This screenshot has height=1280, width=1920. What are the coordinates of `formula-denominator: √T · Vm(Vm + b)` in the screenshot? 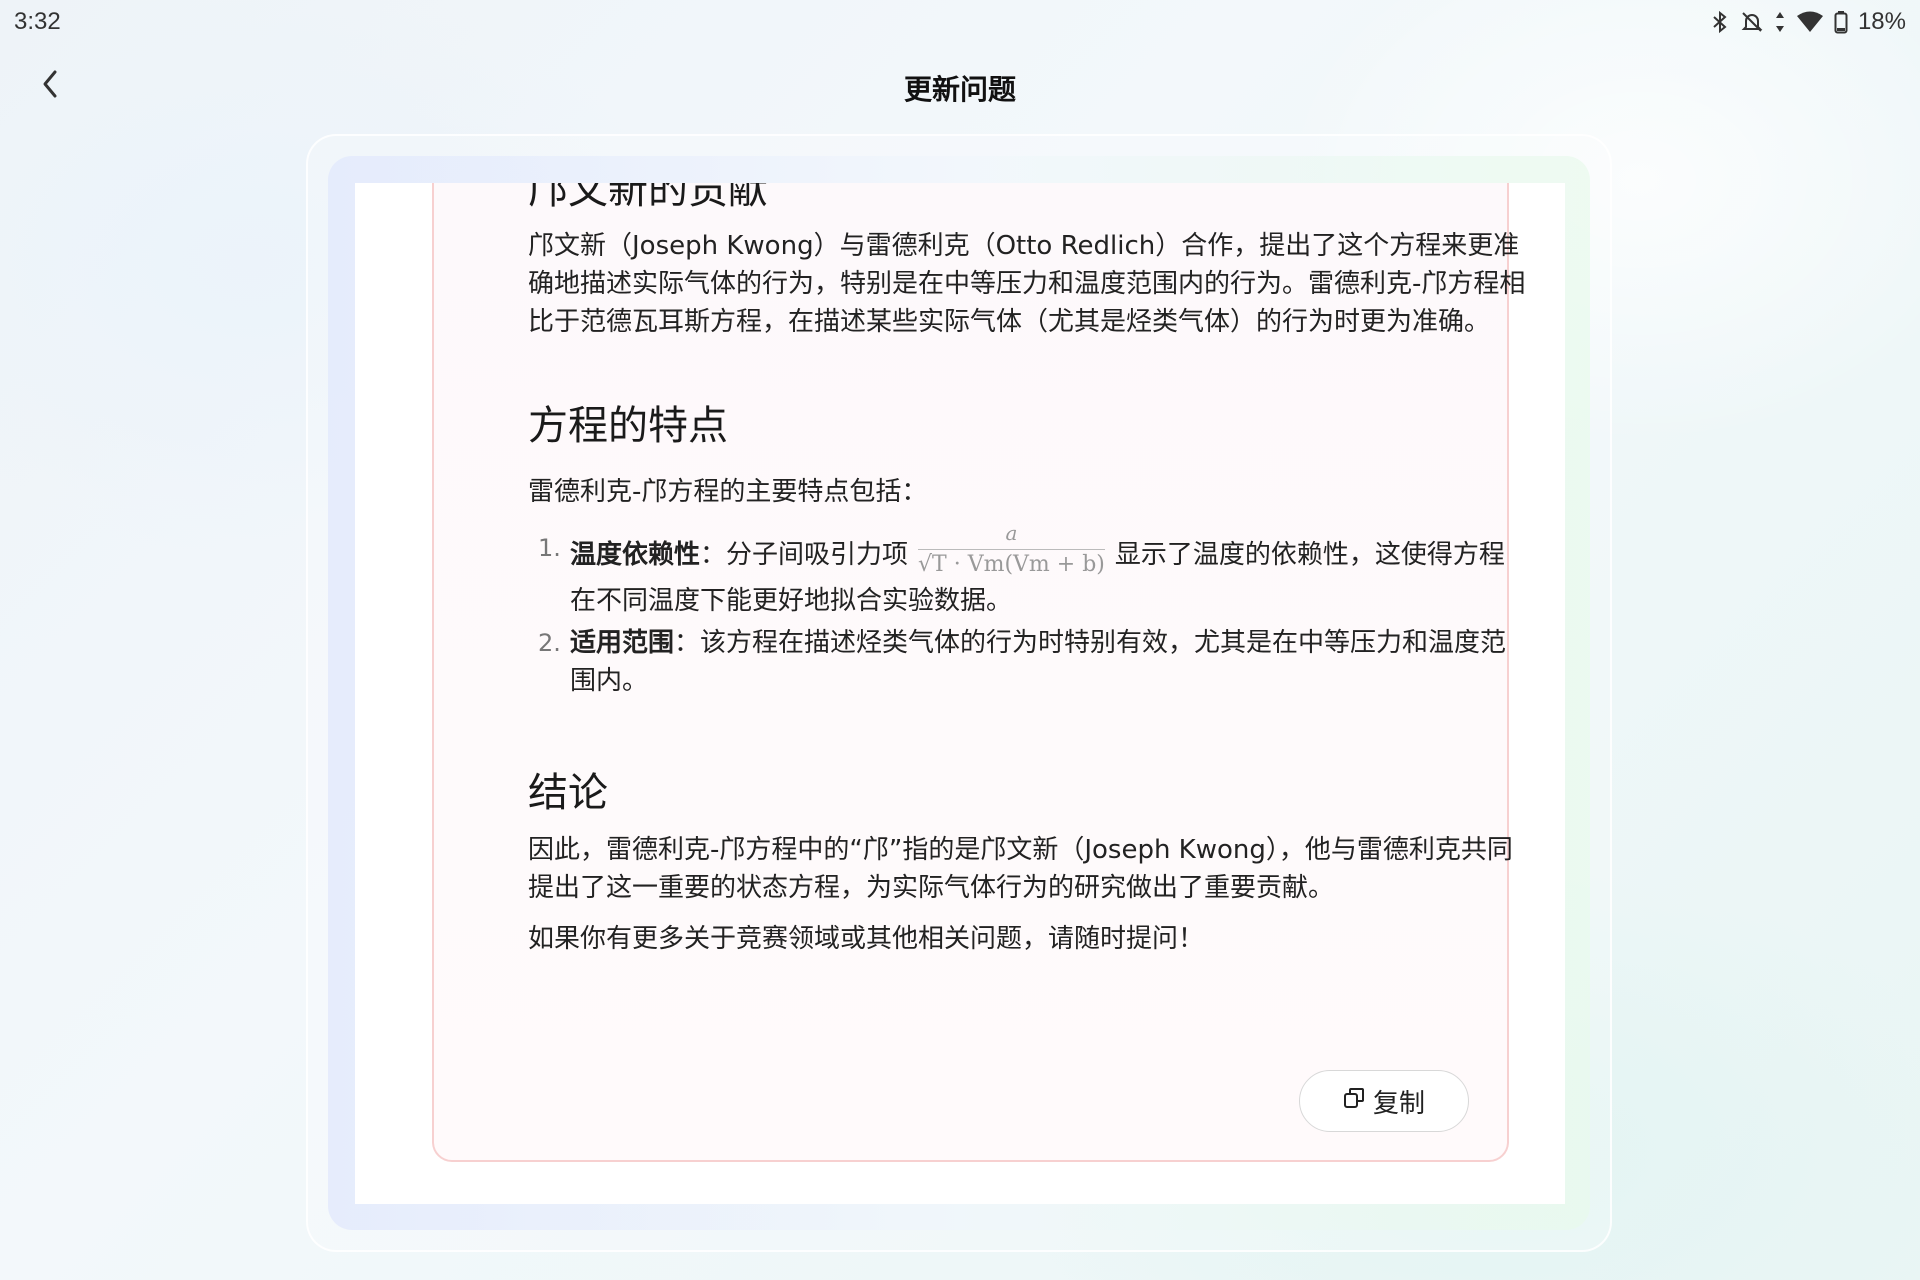 It's located at (1011, 564).